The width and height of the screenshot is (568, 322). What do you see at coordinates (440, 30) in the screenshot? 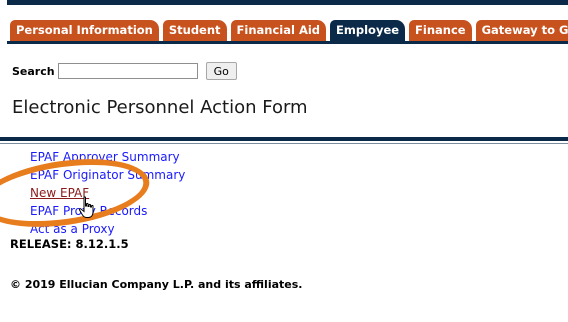
I see `tab-finance: Finance` at bounding box center [440, 30].